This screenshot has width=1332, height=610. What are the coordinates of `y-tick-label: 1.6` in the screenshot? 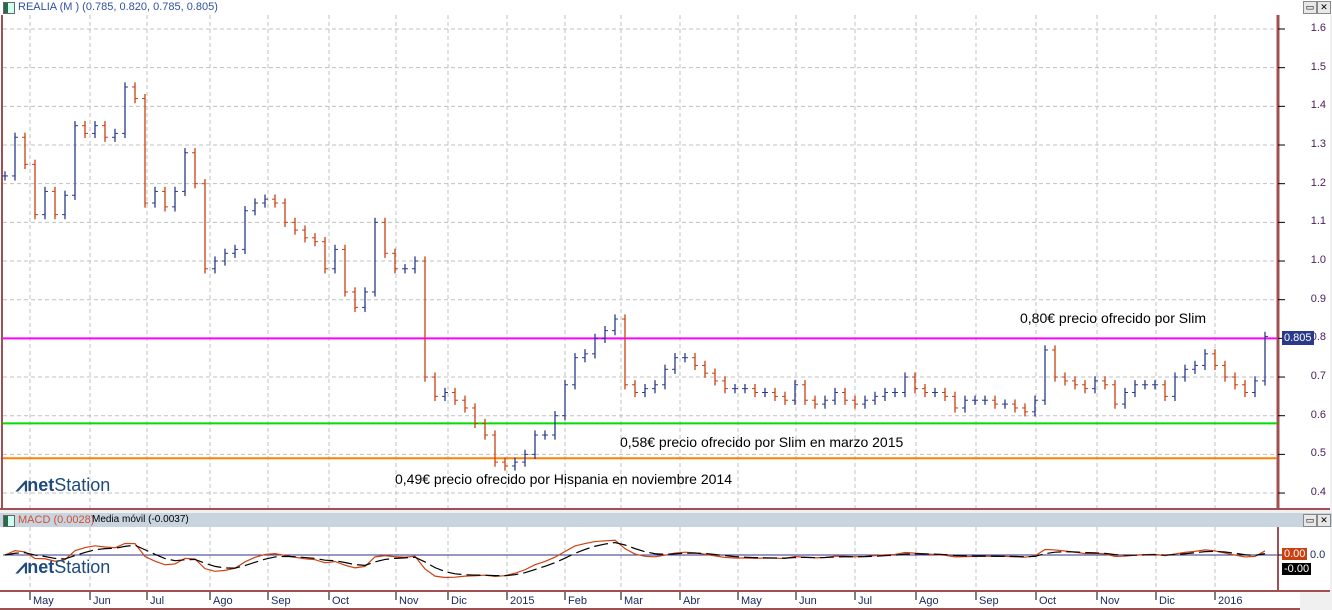 It's located at (1318, 28).